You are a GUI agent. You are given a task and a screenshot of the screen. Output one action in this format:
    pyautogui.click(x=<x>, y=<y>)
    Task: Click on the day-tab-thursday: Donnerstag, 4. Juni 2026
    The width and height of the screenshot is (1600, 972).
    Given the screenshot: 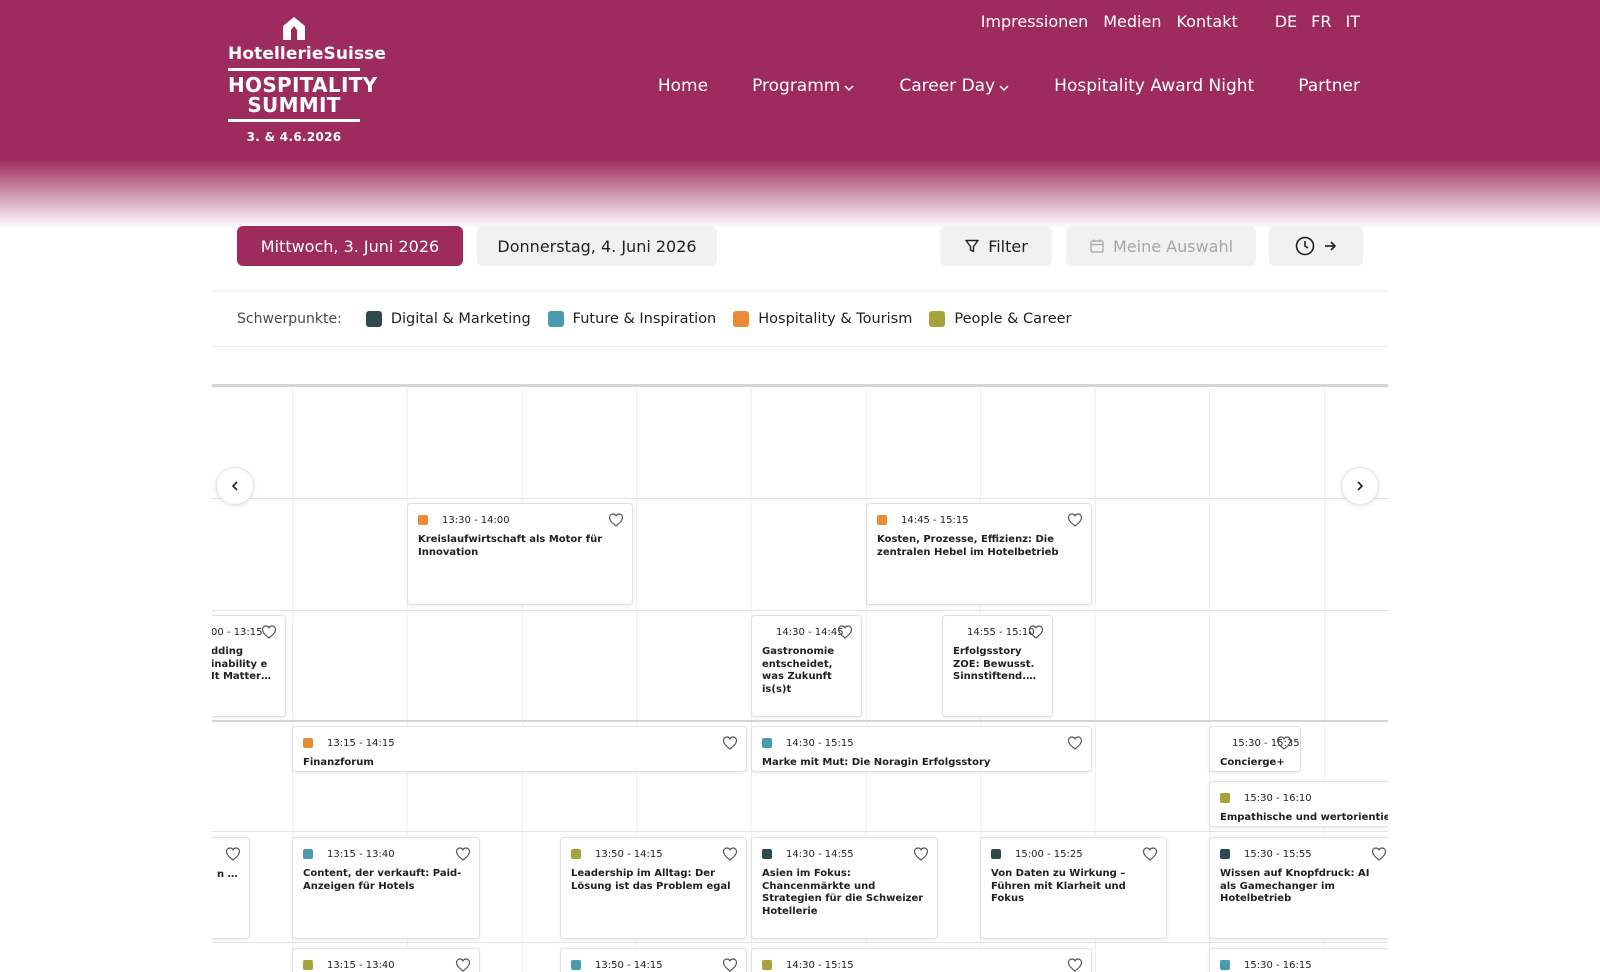 What is the action you would take?
    pyautogui.click(x=597, y=246)
    